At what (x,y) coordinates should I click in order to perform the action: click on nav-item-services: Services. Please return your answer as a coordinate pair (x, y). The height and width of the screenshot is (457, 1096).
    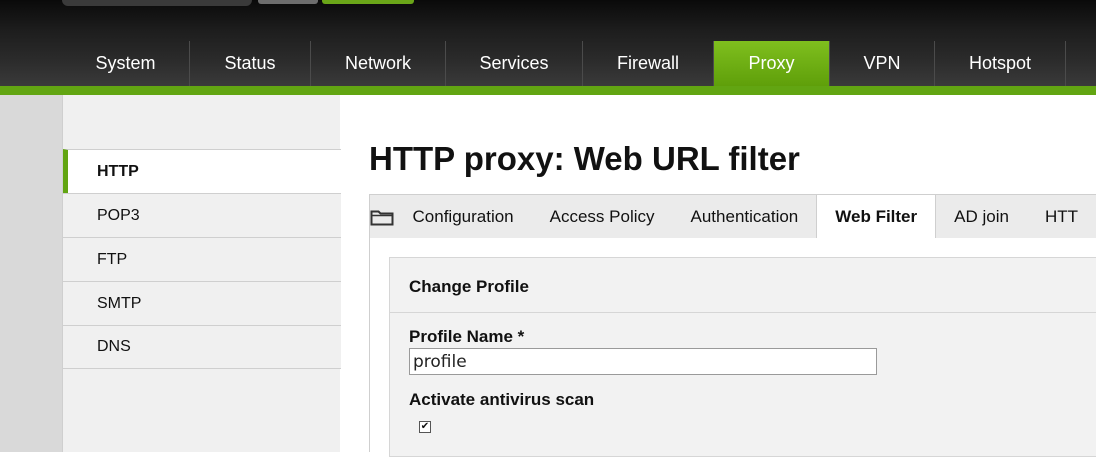
    Looking at the image, I should click on (514, 63).